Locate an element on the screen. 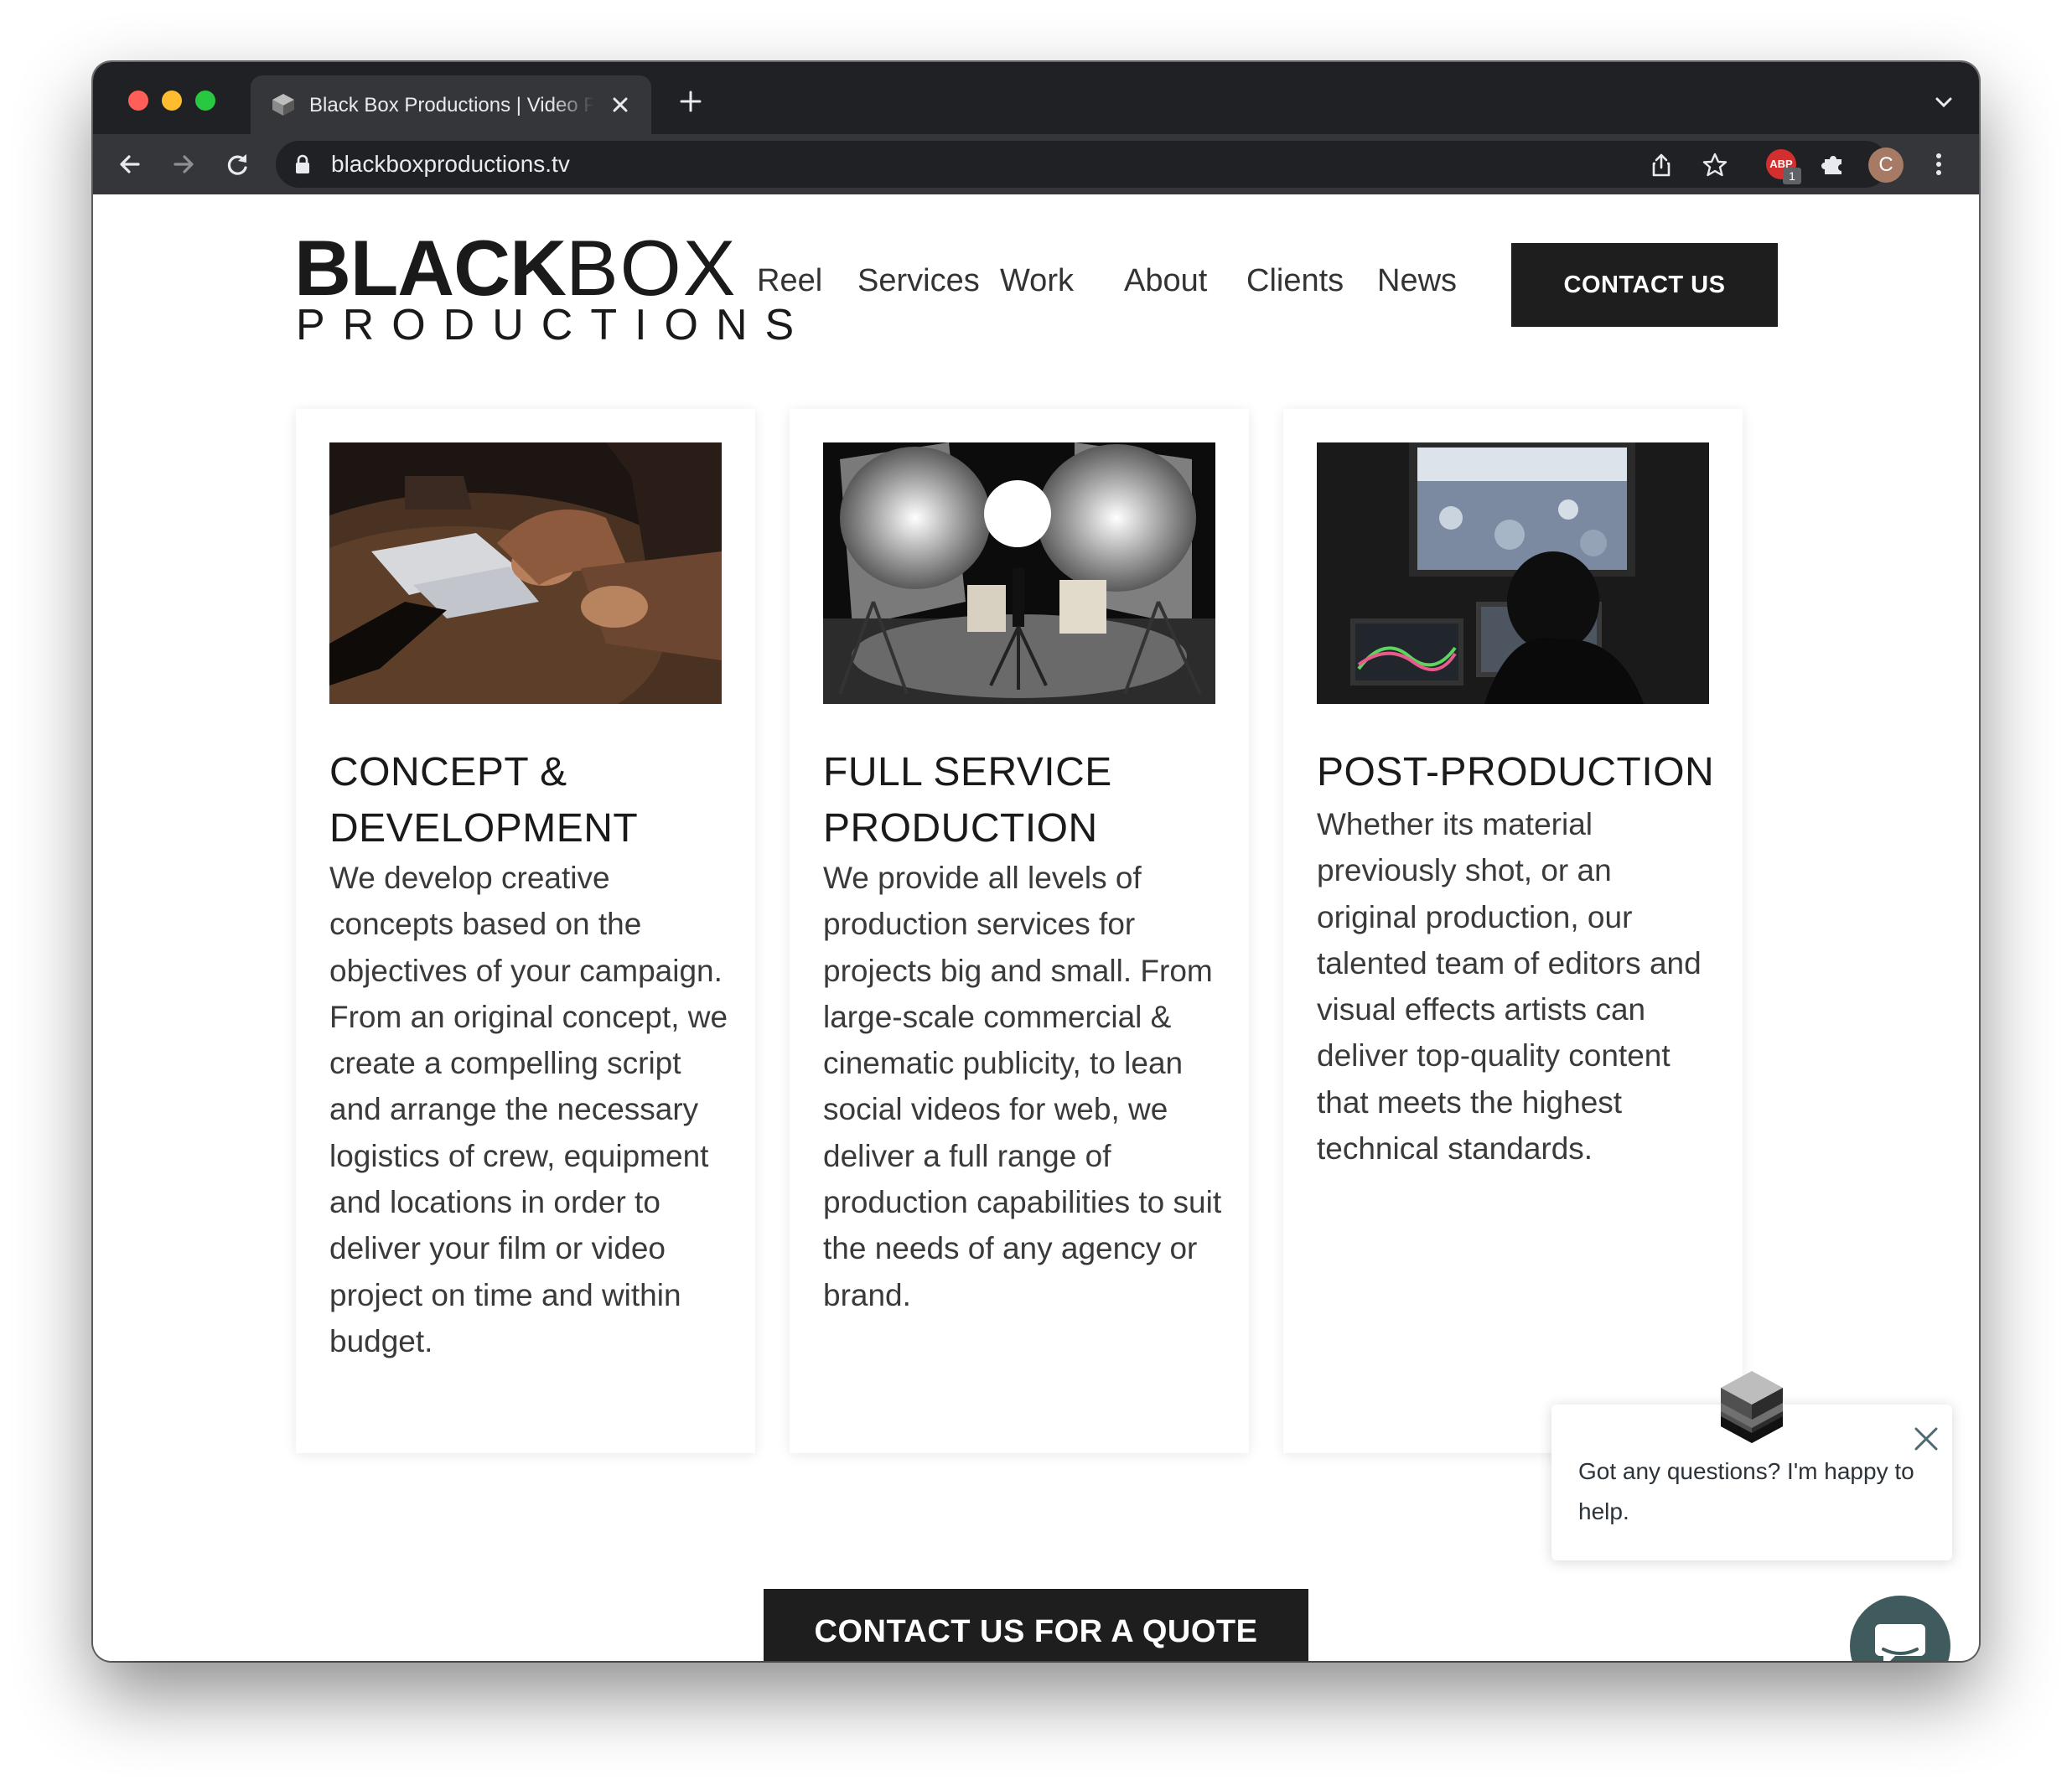  blackbox-logo: BLACKBOX PRODUCTIONS is located at coordinates (544, 288).